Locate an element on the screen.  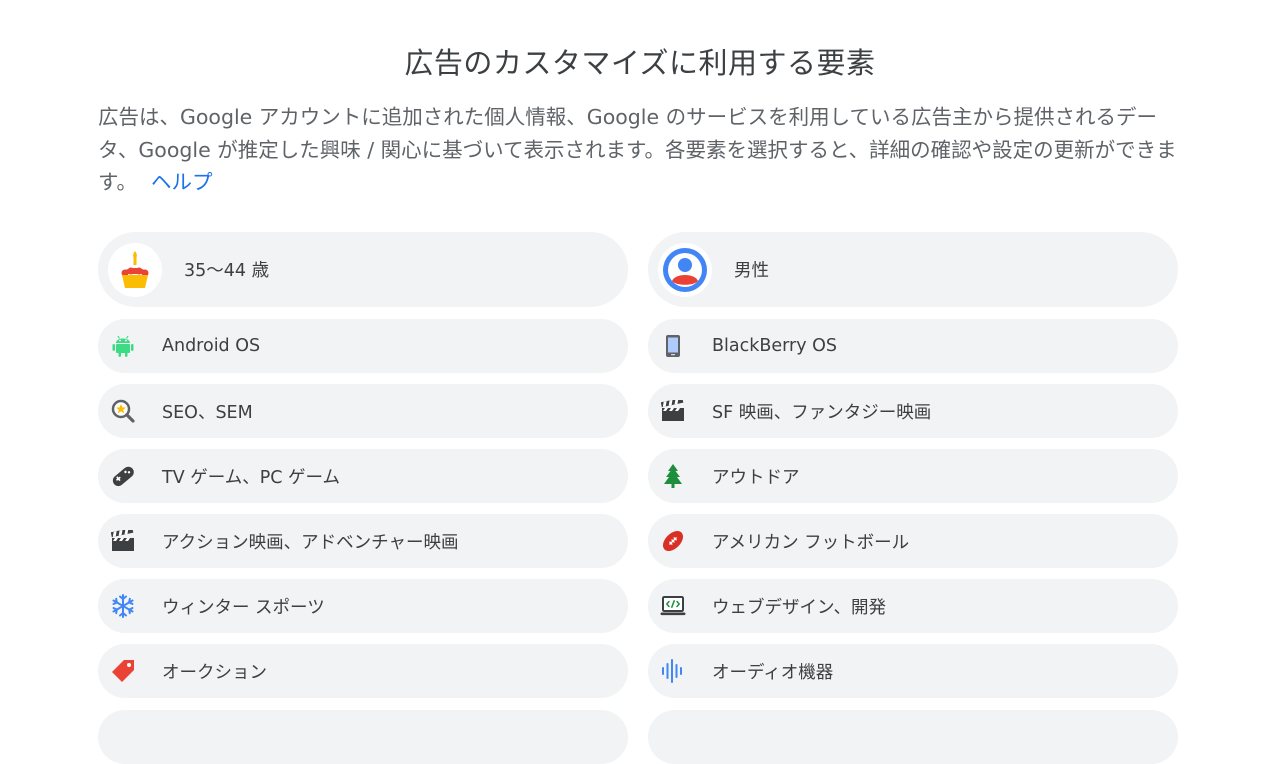
factor-card: アクション映画、アドベンチャー映画 is located at coordinates (363, 541).